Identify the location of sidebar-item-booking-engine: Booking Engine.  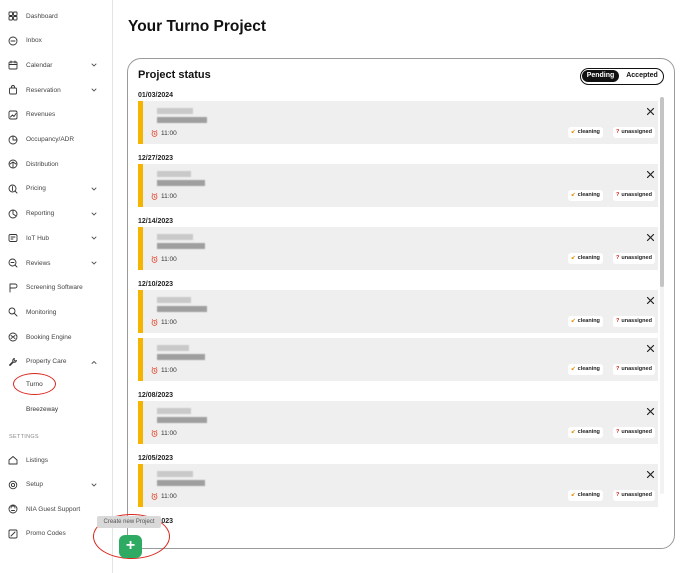
(56, 337).